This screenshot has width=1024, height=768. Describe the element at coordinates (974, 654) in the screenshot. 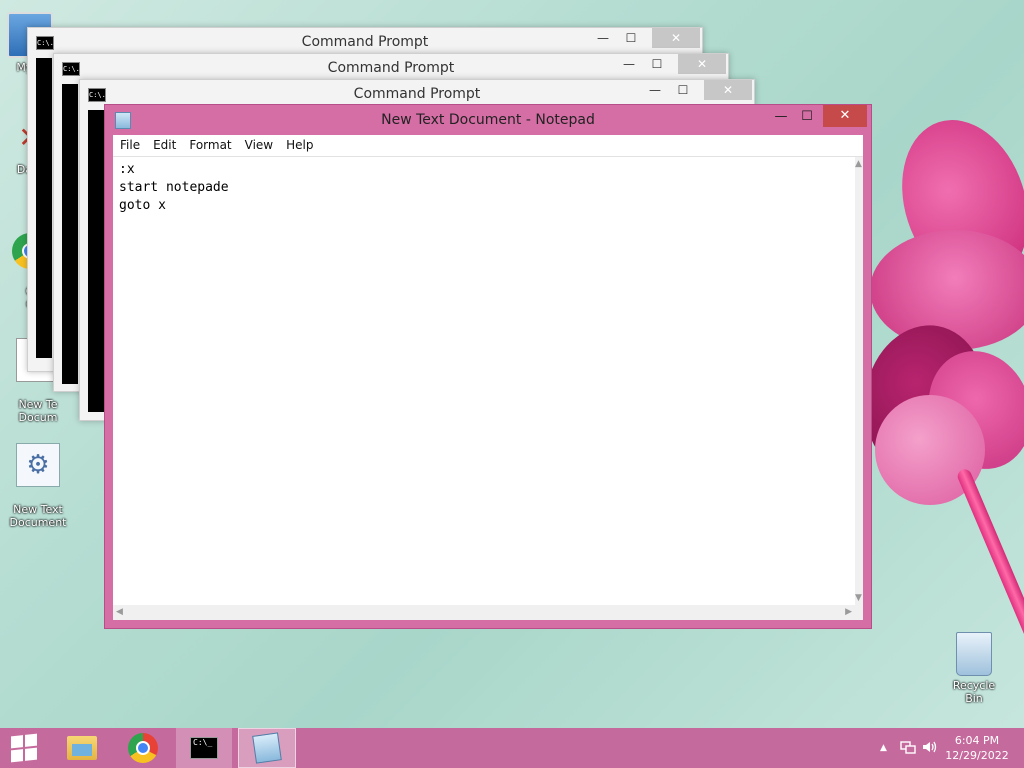

I see `recycle-bin-icon` at that location.